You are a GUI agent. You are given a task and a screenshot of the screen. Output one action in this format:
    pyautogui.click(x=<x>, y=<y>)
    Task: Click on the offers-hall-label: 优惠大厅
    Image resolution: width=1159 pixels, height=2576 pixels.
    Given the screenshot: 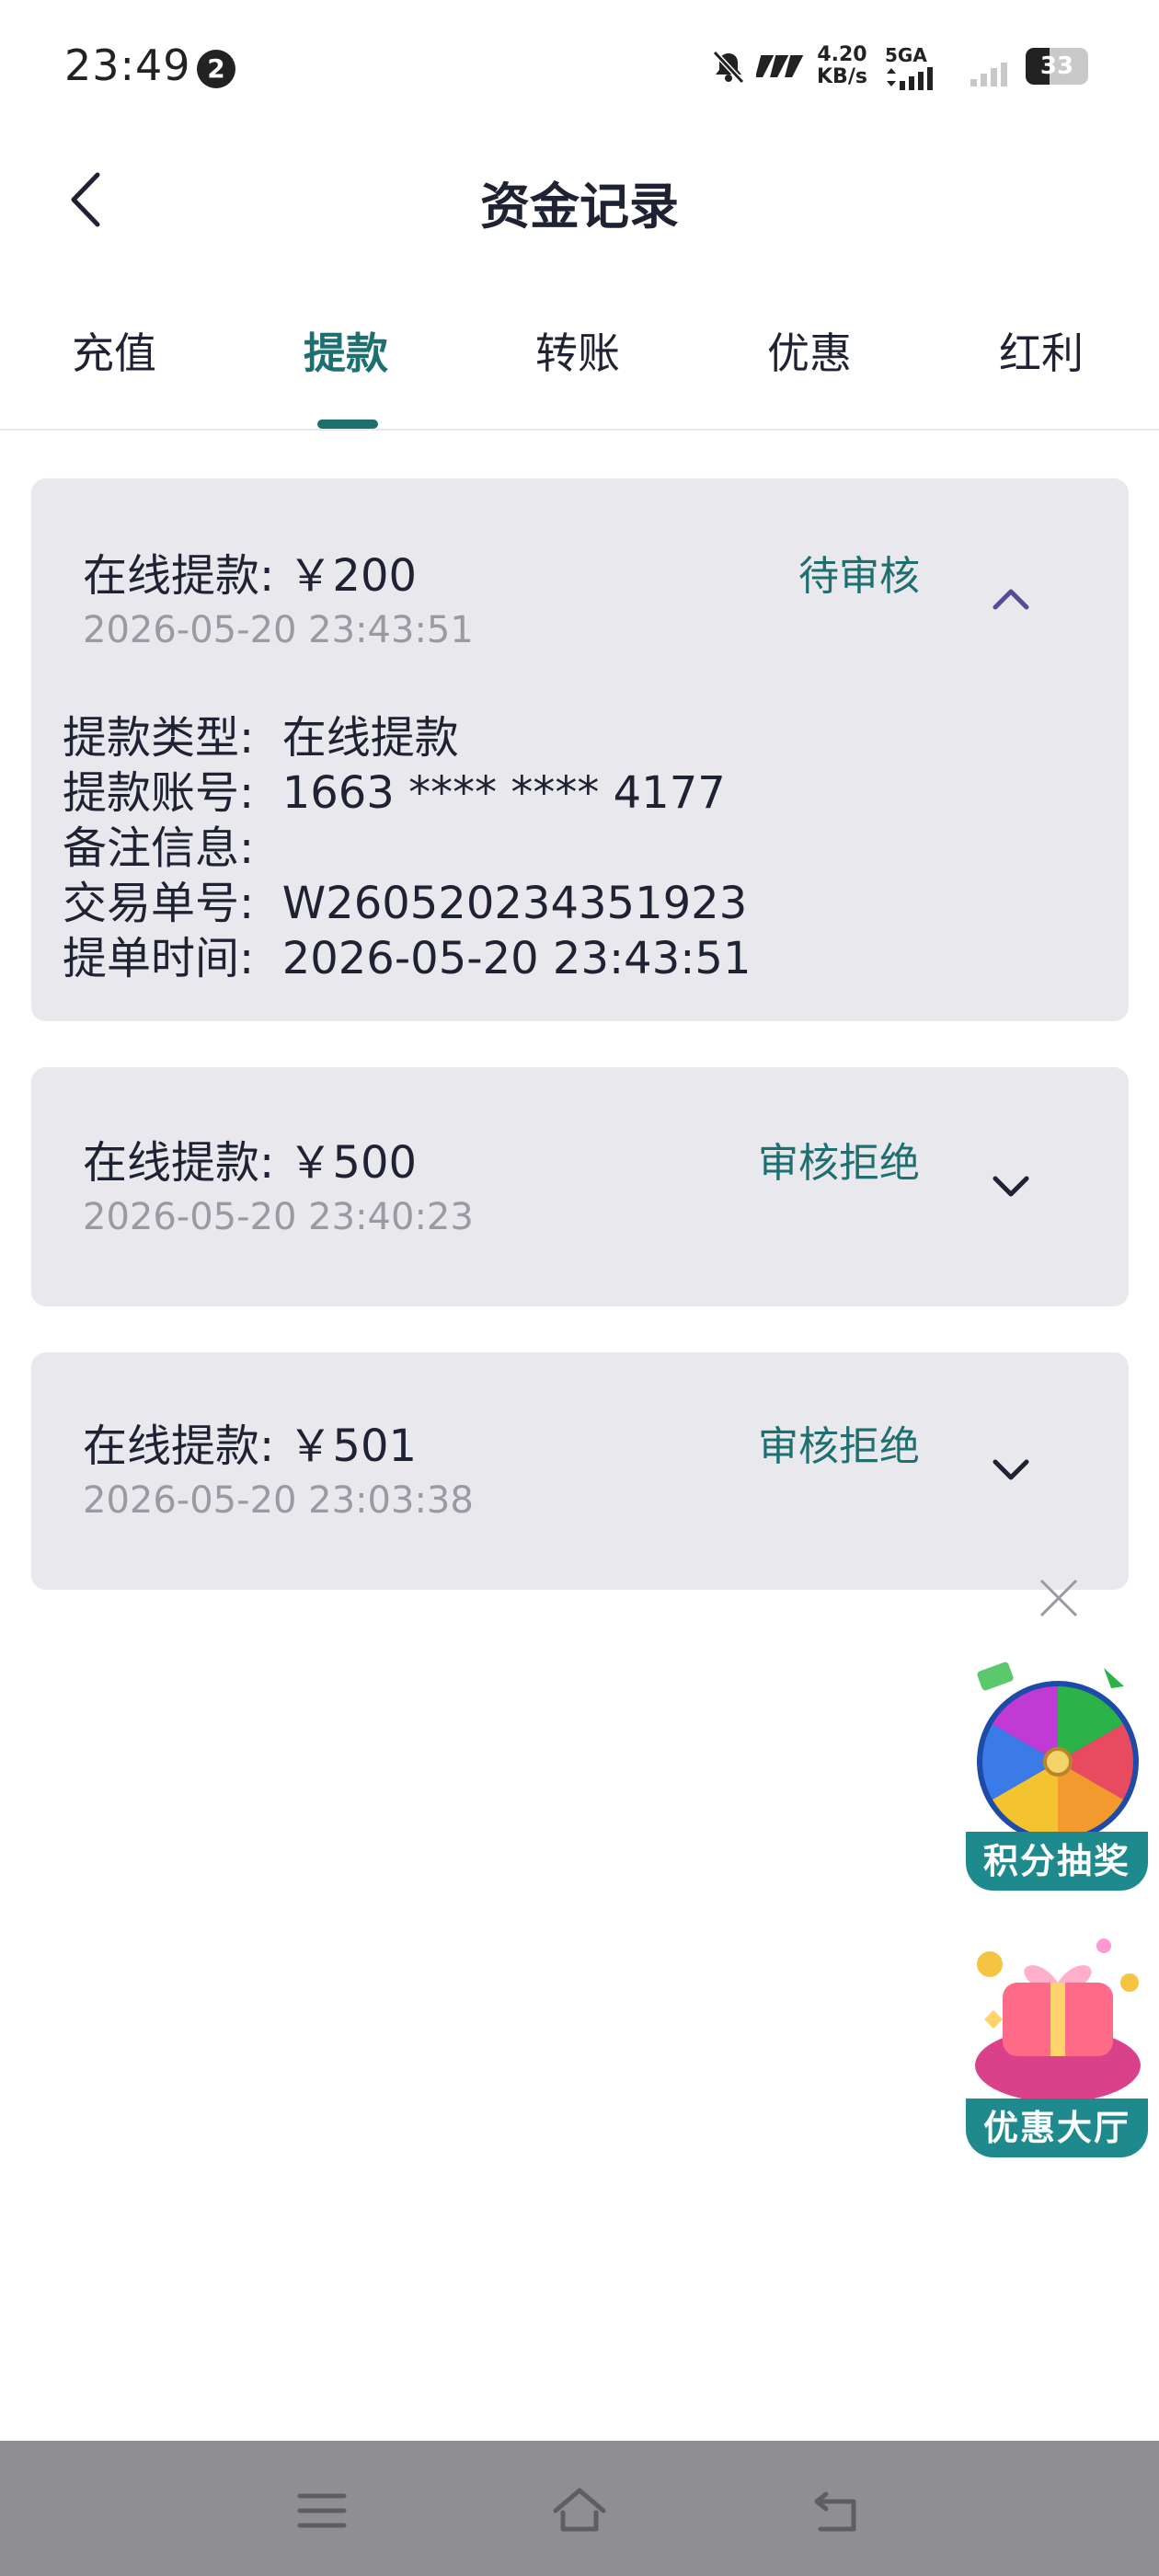 What is the action you would take?
    pyautogui.click(x=1057, y=2128)
    